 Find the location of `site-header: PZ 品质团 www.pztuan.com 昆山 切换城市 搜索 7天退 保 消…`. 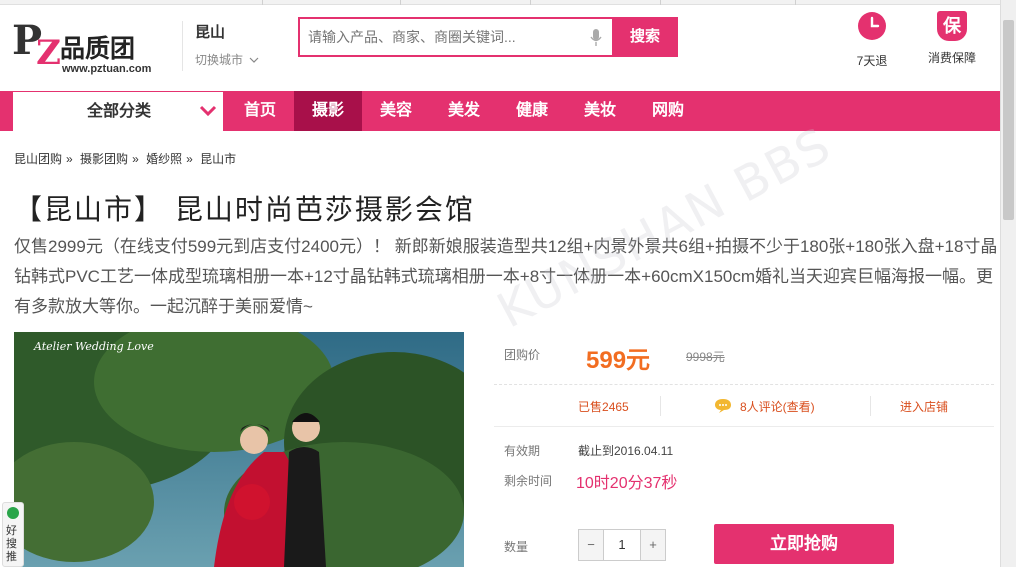

site-header: PZ 品质团 www.pztuan.com 昆山 切换城市 搜索 7天退 保 消… is located at coordinates (500, 48).